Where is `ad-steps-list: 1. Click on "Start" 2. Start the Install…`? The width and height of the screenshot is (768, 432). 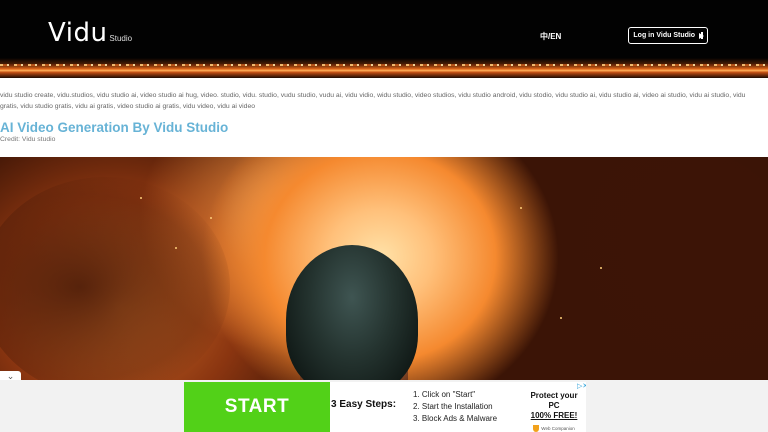
ad-steps-list: 1. Click on "Start" 2. Start the Install… is located at coordinates (455, 407).